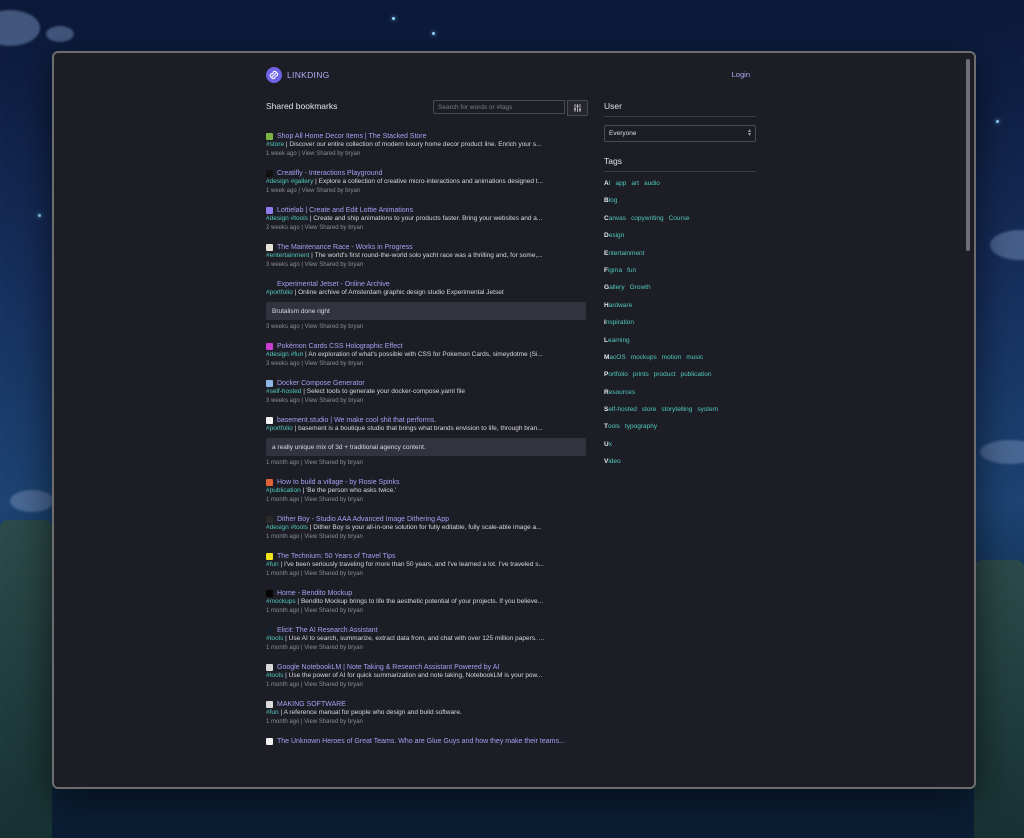 Image resolution: width=1024 pixels, height=838 pixels. What do you see at coordinates (619, 322) in the screenshot?
I see `tag-link: Inspiration` at bounding box center [619, 322].